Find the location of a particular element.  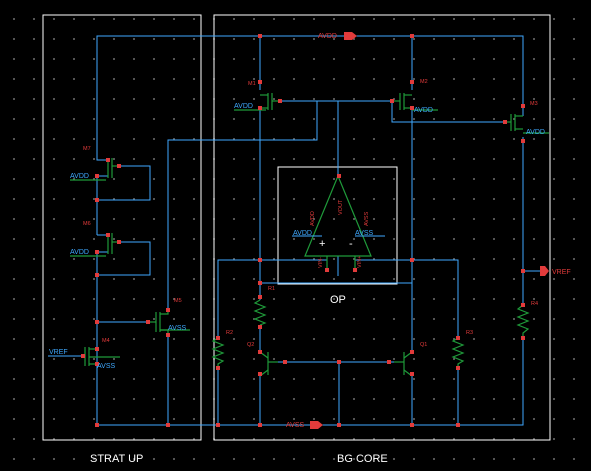

m2-bulk-label: AVDD is located at coordinates (423, 110).